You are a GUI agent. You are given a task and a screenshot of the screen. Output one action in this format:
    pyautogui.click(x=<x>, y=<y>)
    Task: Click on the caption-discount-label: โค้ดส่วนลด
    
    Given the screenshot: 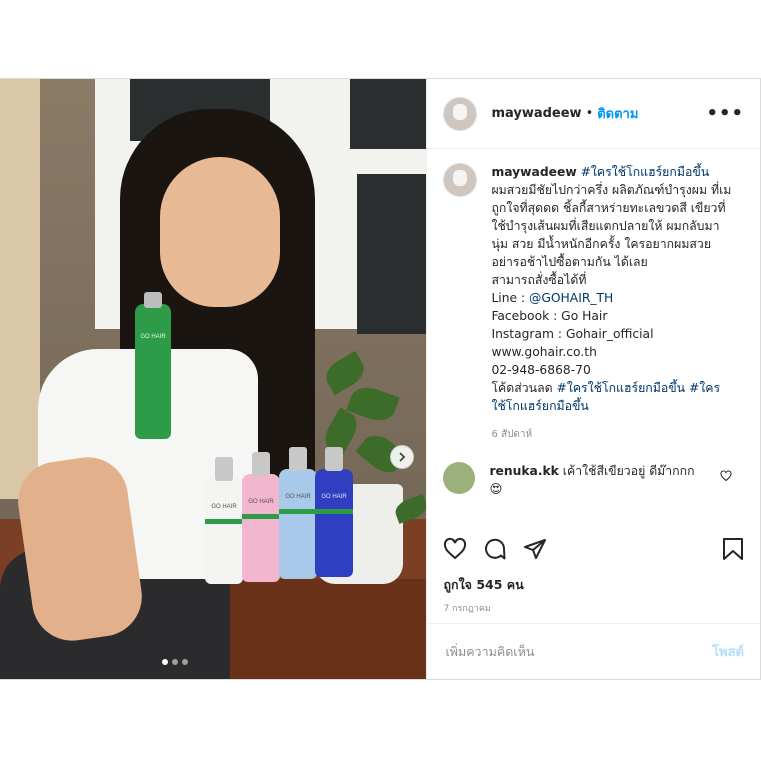 What is the action you would take?
    pyautogui.click(x=524, y=388)
    